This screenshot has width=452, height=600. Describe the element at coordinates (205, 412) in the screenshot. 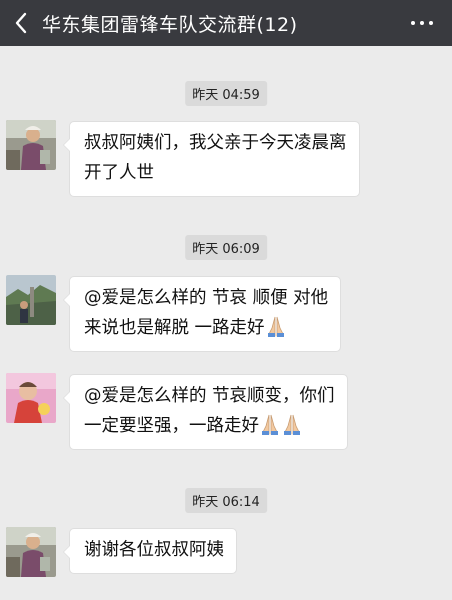

I see `message-bubble: @爱是怎么样的 节哀顺变，你们 一定要坚强，一路走好` at that location.